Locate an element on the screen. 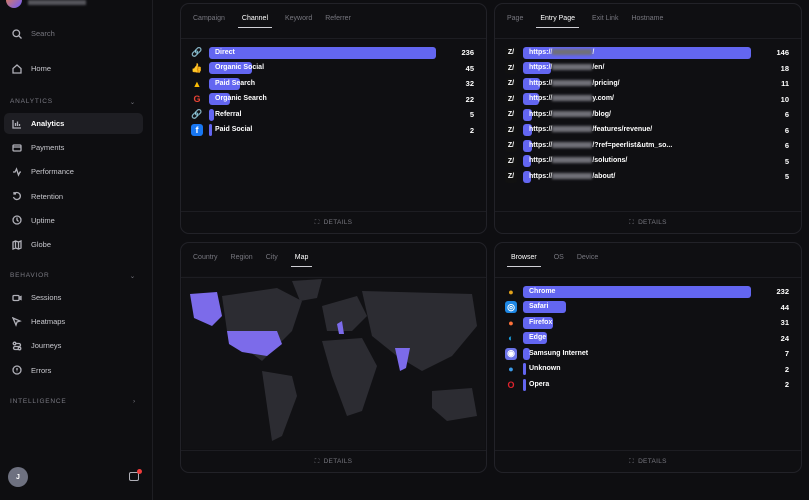 This screenshot has height=500, width=809. list-item: ◐ Edge 24 is located at coordinates (647, 339).